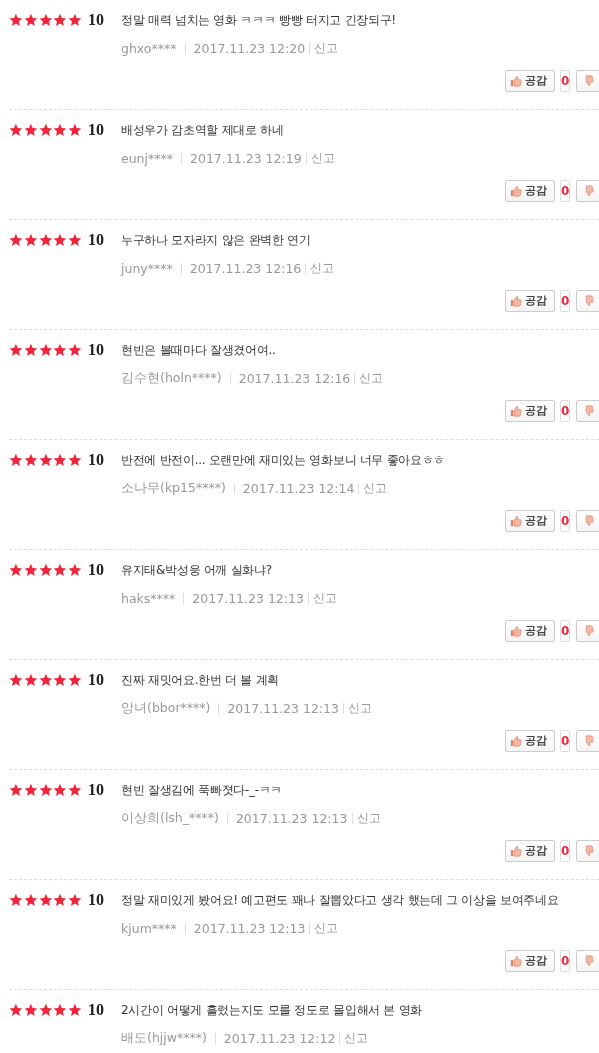  Describe the element at coordinates (173, 488) in the screenshot. I see `user-id: 소나무(kp15****)` at that location.